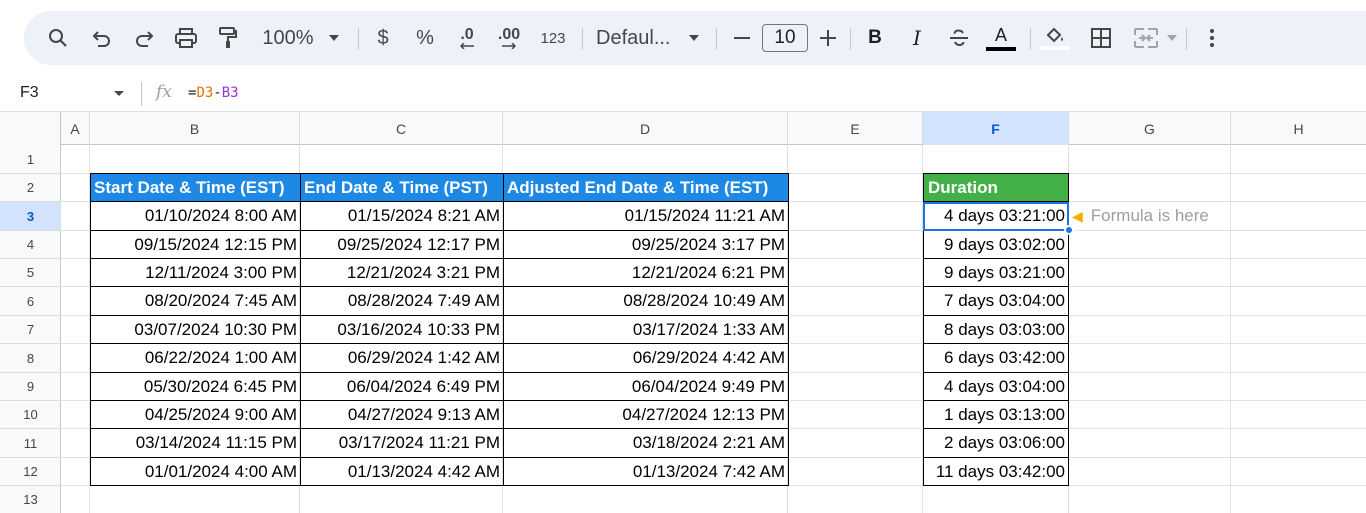 Image resolution: width=1366 pixels, height=513 pixels. Describe the element at coordinates (996, 187) in the screenshot. I see `header-cell-duration: Duration` at that location.